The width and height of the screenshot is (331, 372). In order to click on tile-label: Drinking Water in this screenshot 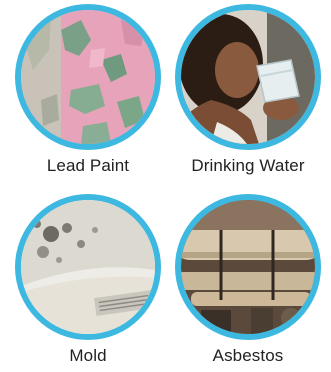, I will do `click(248, 165)`.